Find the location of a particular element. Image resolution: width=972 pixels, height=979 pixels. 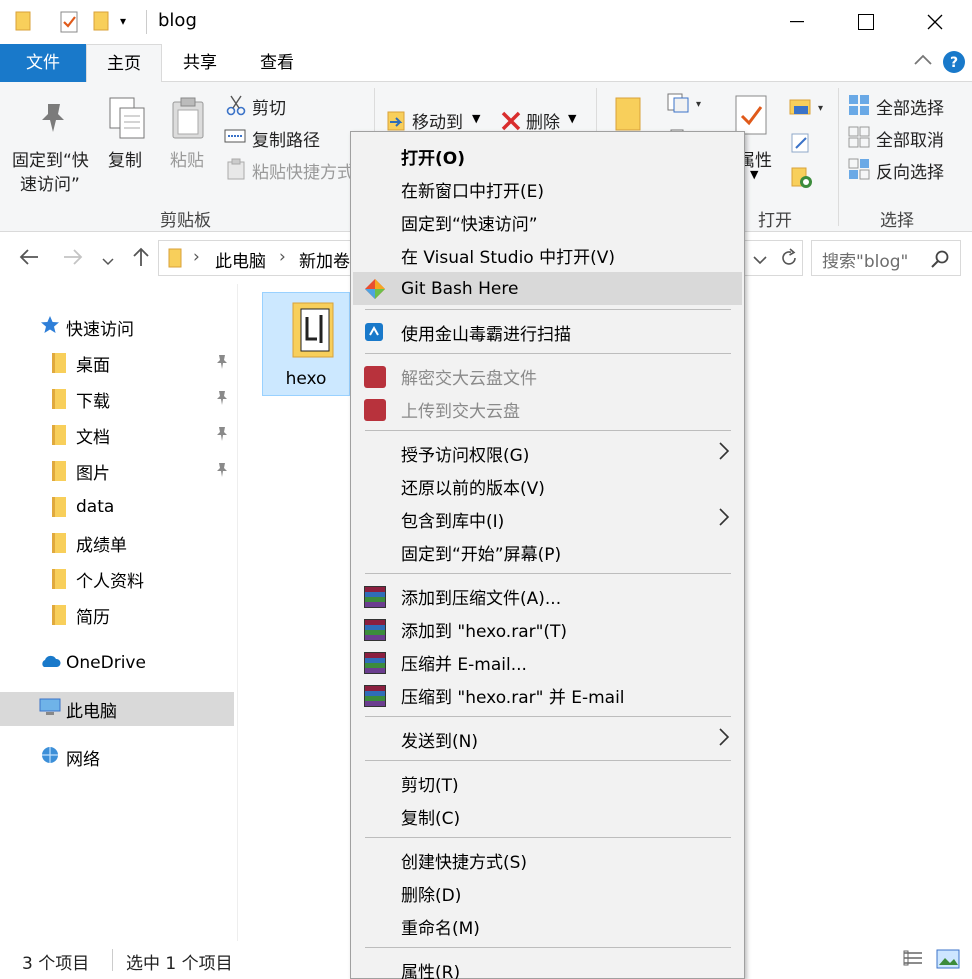

folder-icon is located at coordinates (24, 23).